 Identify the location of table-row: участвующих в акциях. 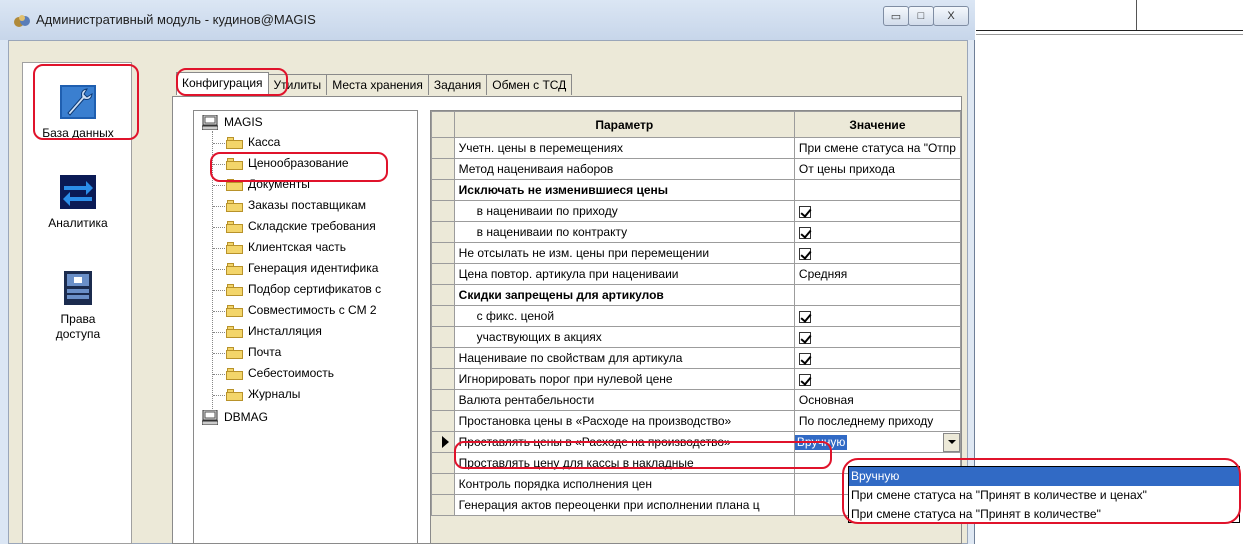
(696, 337).